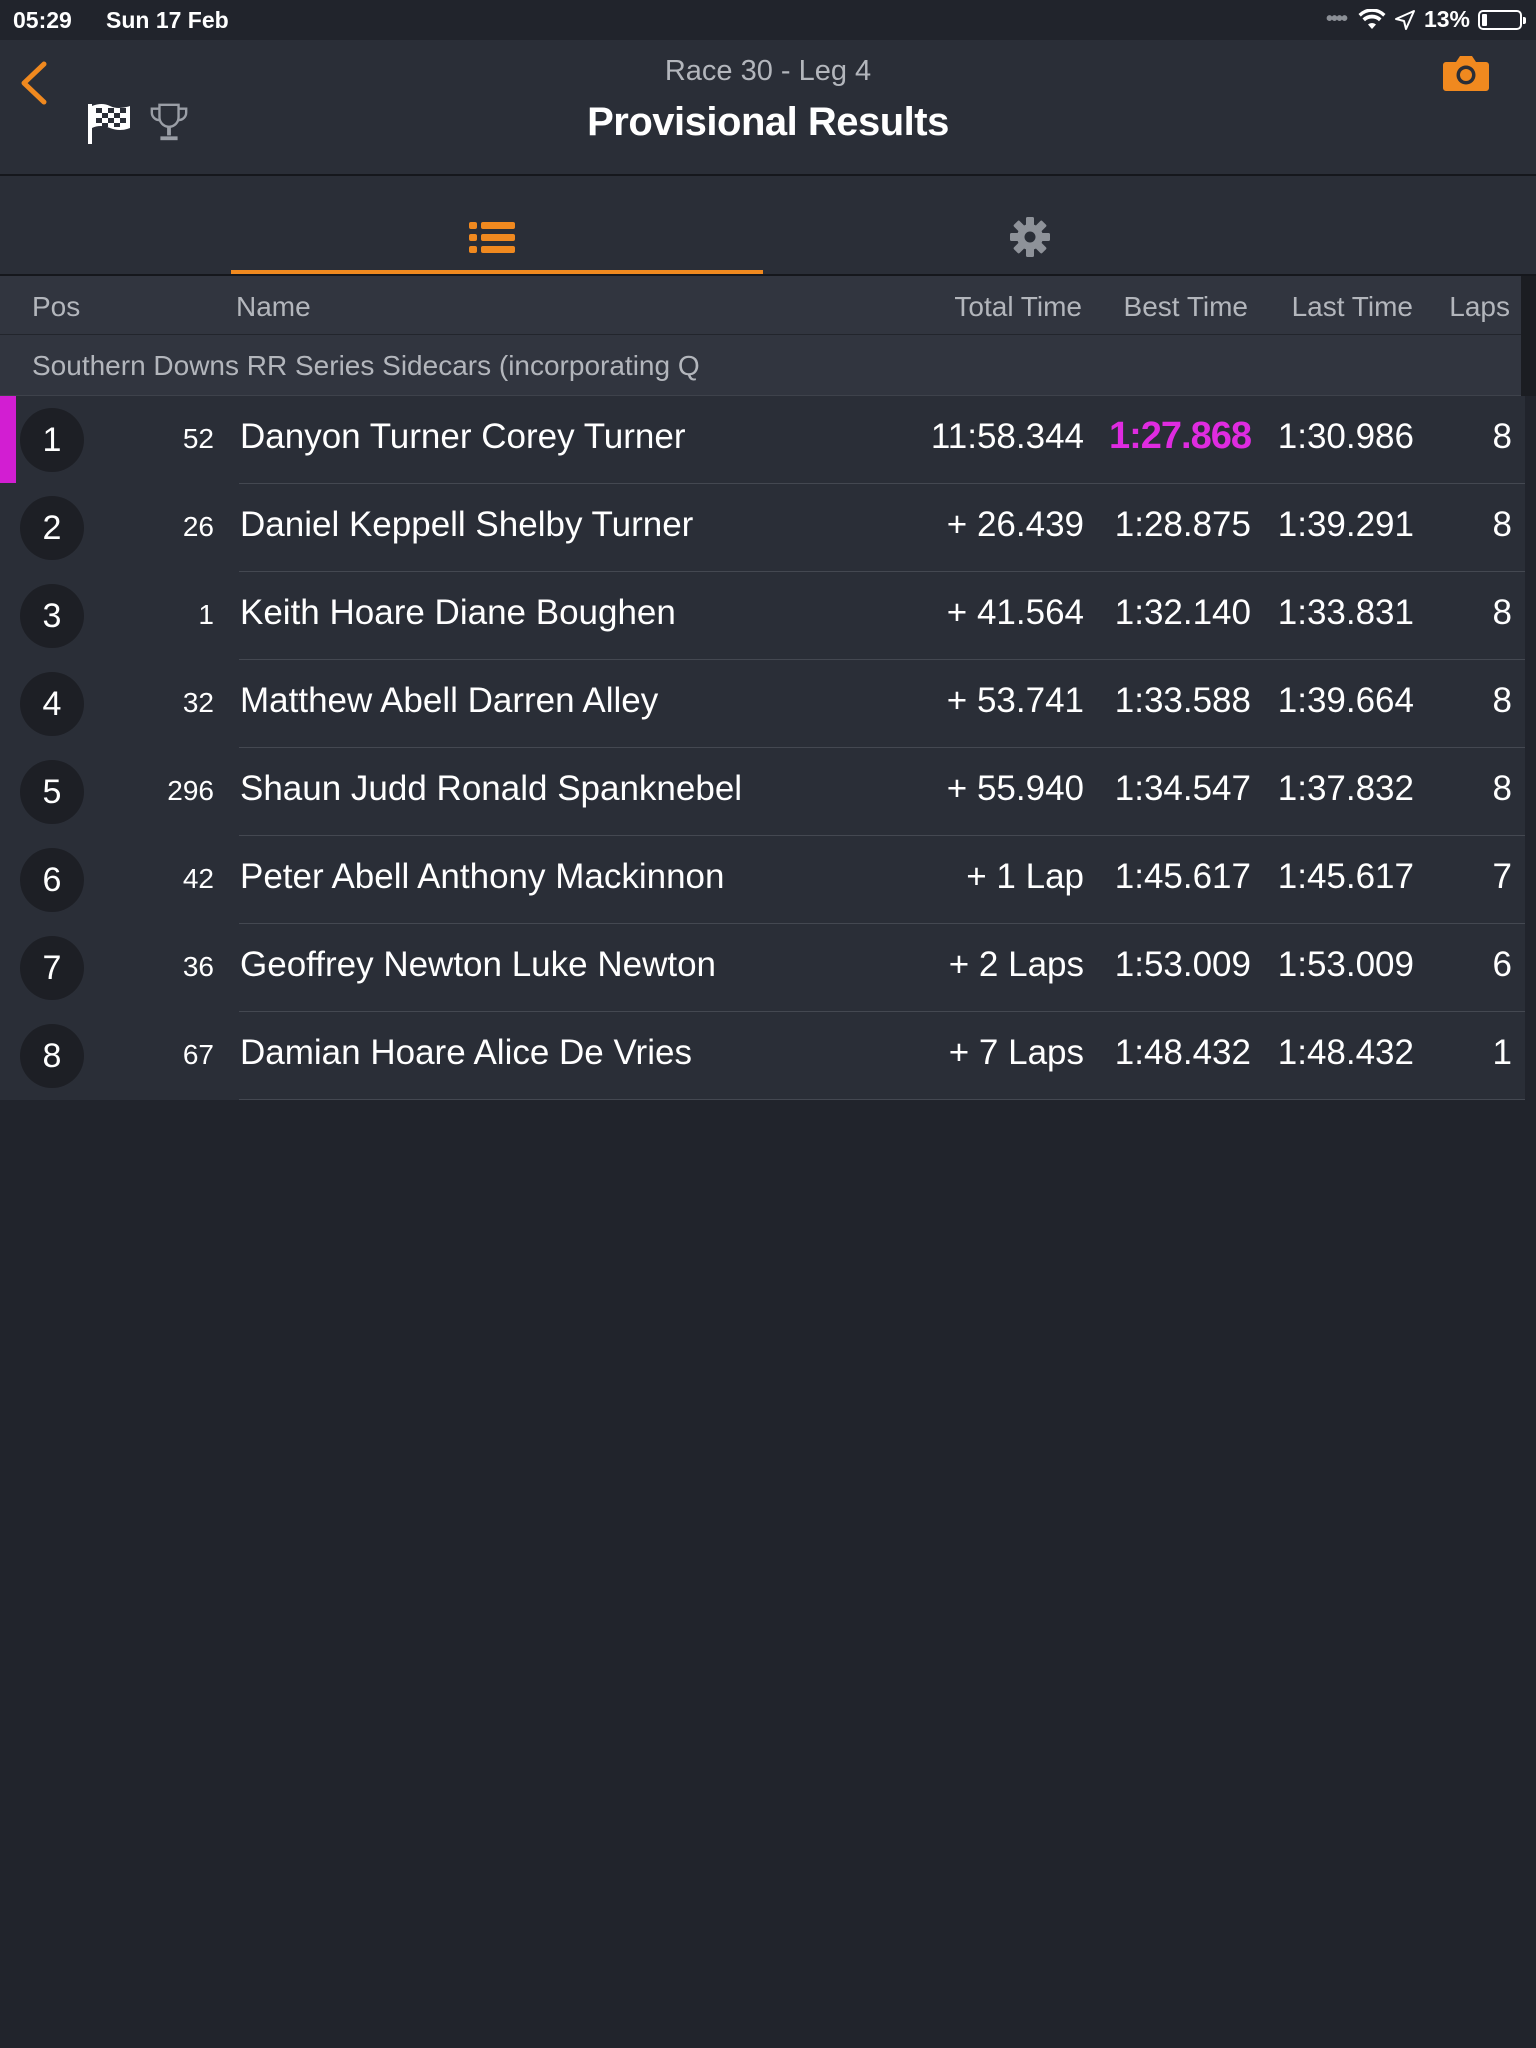 This screenshot has height=2048, width=1536. What do you see at coordinates (198, 1054) in the screenshot?
I see `racer-number: 67` at bounding box center [198, 1054].